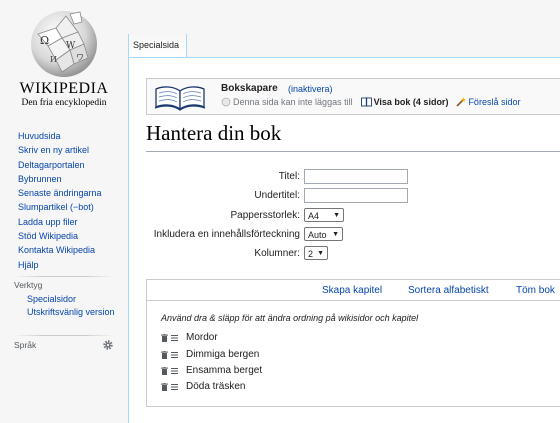  I want to click on disabled-add-icon, so click(226, 102).